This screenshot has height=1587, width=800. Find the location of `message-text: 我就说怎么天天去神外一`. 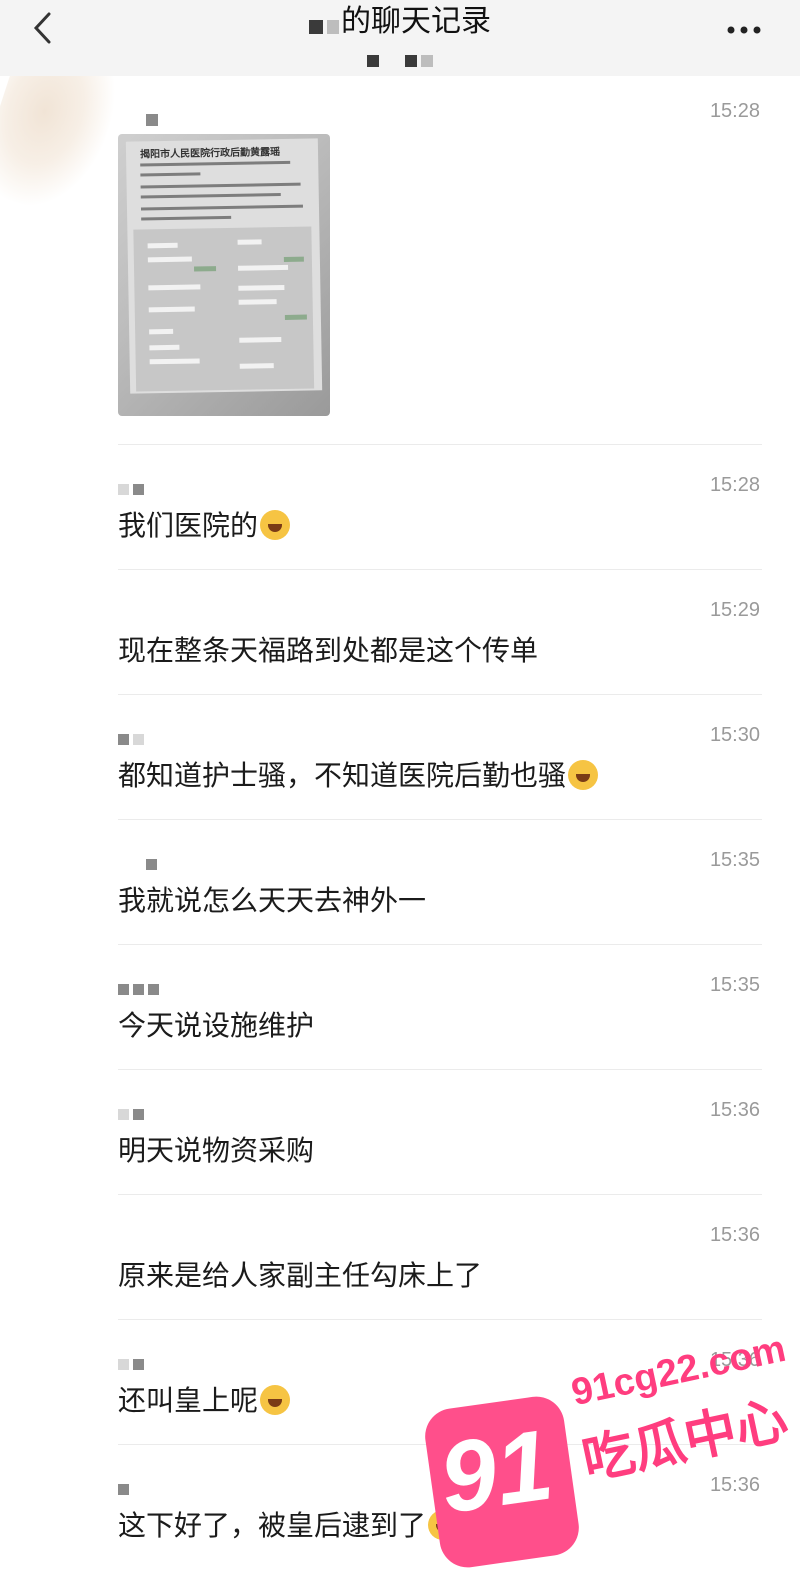

message-text: 我就说怎么天天去神外一 is located at coordinates (272, 900).